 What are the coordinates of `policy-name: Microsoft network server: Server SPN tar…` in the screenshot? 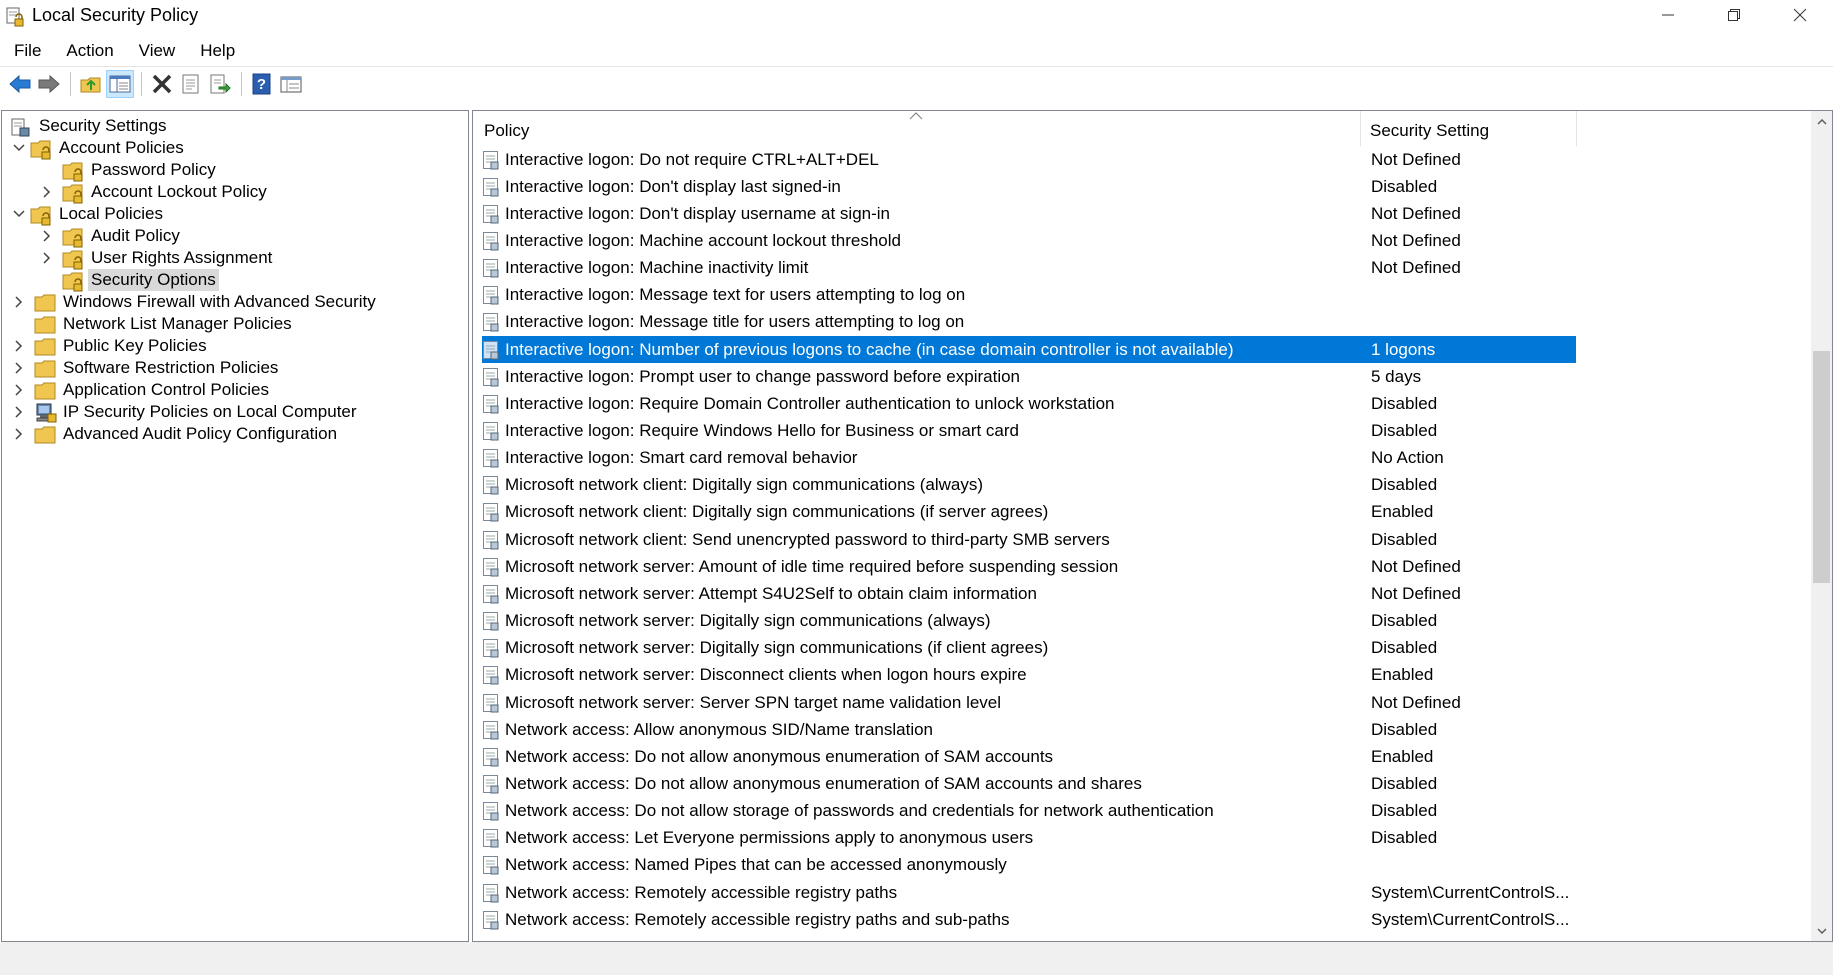 It's located at (753, 702).